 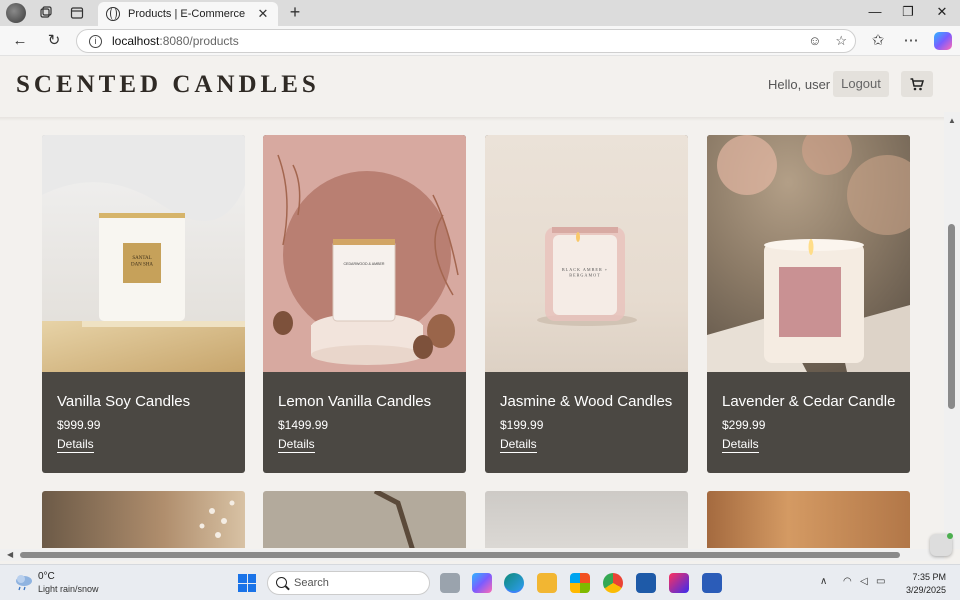 I want to click on reader-mode-icon: ☺, so click(x=814, y=41).